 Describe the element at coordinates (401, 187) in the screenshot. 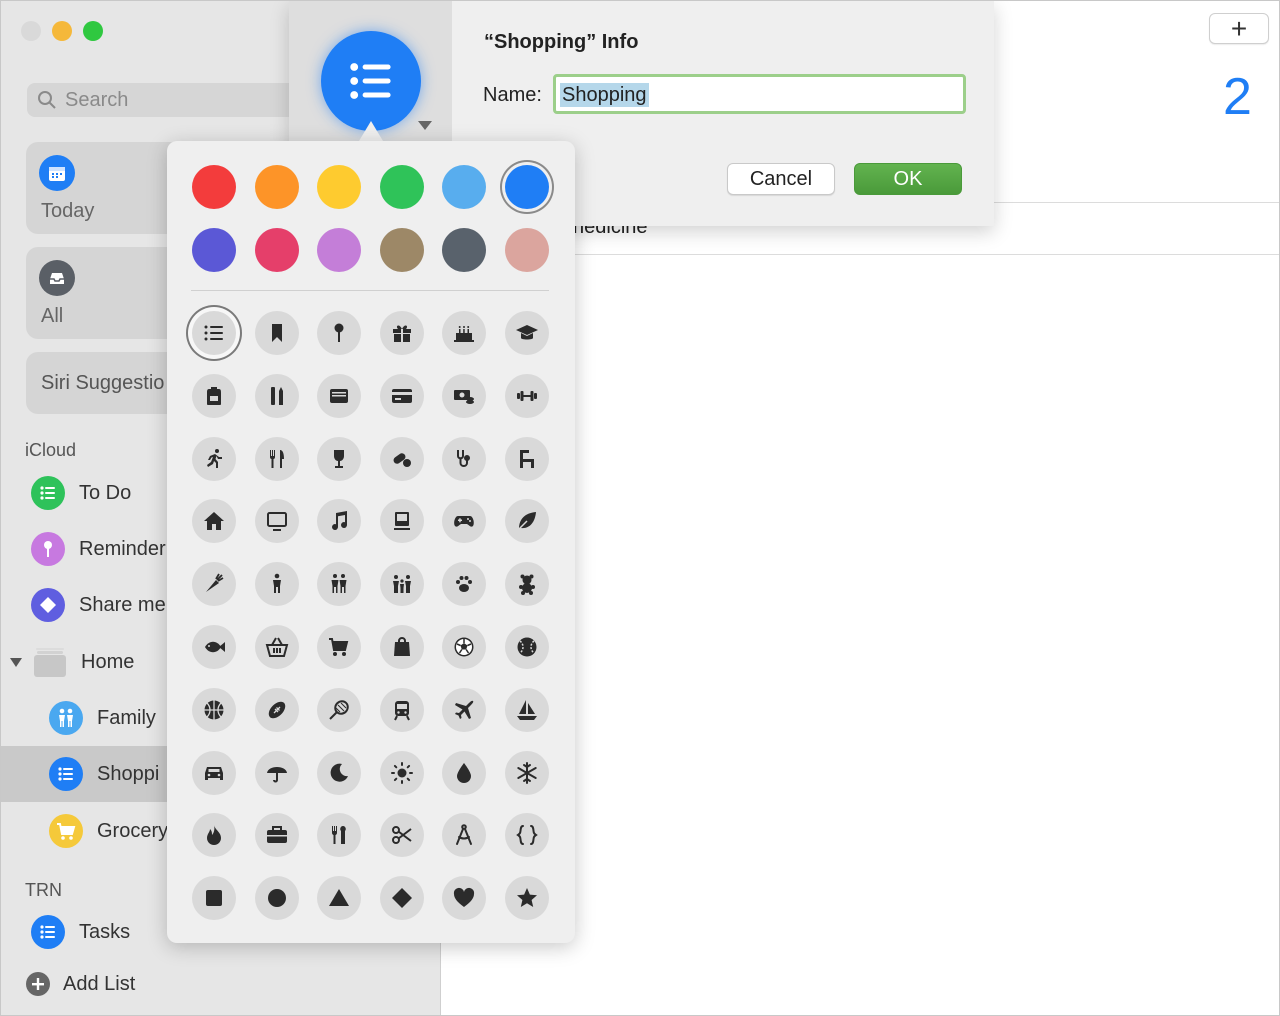

I see `color-swatch-green` at that location.